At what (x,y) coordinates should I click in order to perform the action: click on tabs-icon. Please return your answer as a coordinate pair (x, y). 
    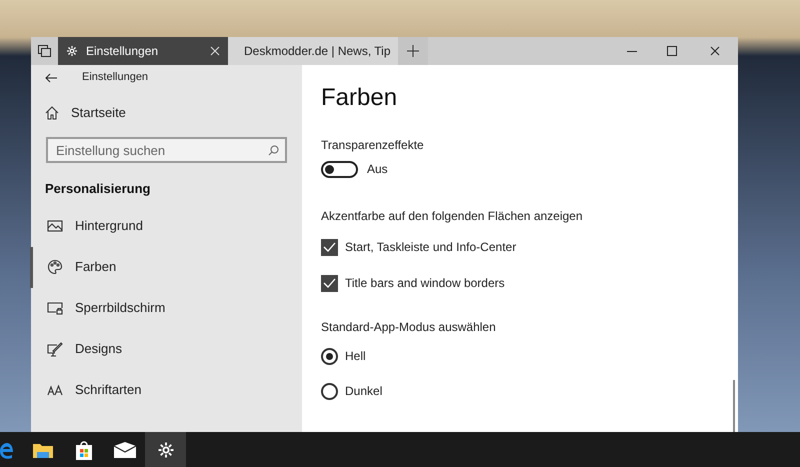
    Looking at the image, I should click on (44, 51).